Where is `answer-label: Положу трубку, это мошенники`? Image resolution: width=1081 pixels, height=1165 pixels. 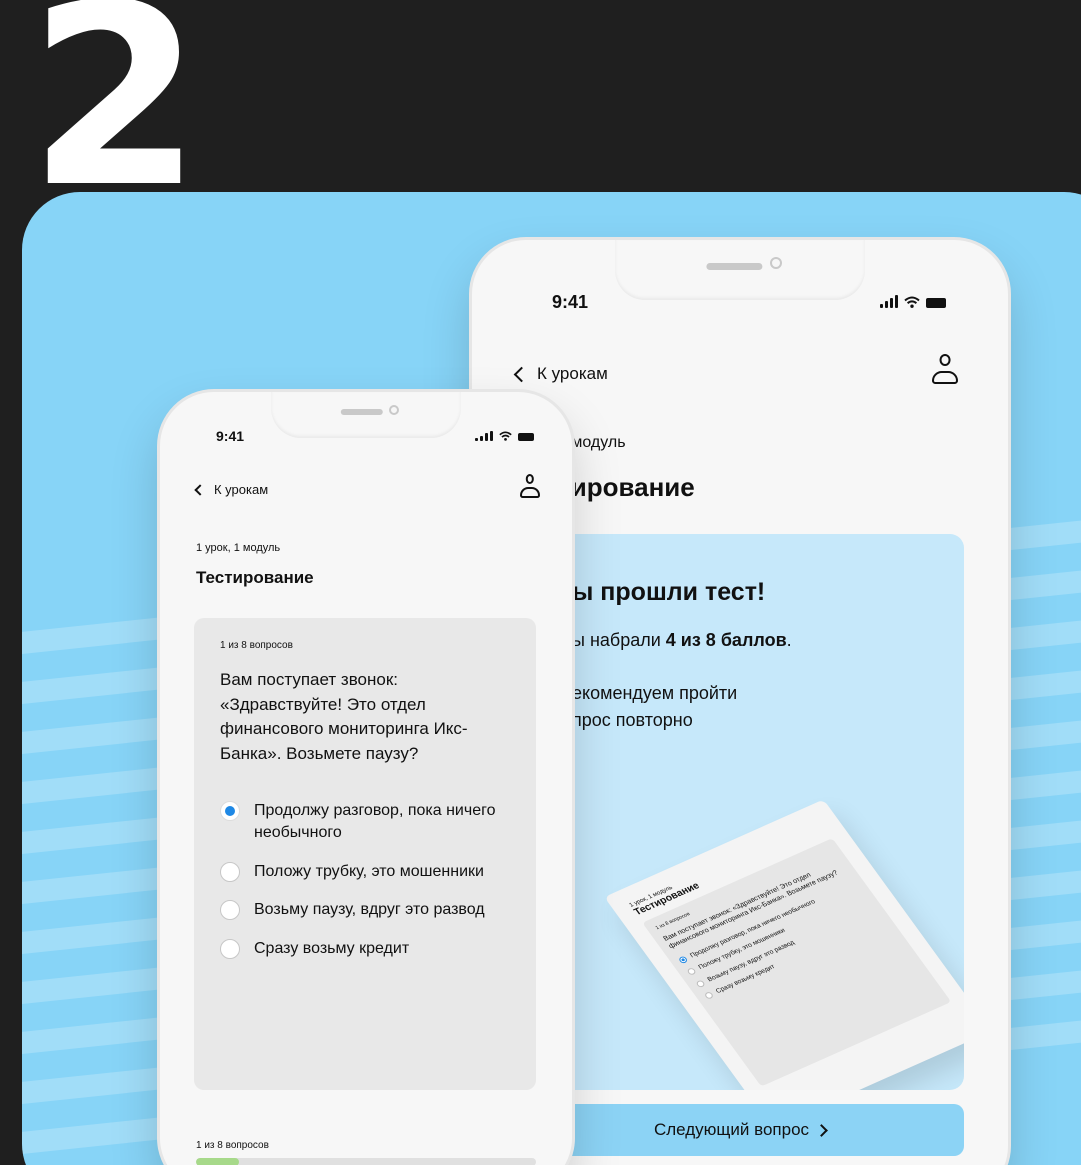 answer-label: Положу трубку, это мошенники is located at coordinates (369, 871).